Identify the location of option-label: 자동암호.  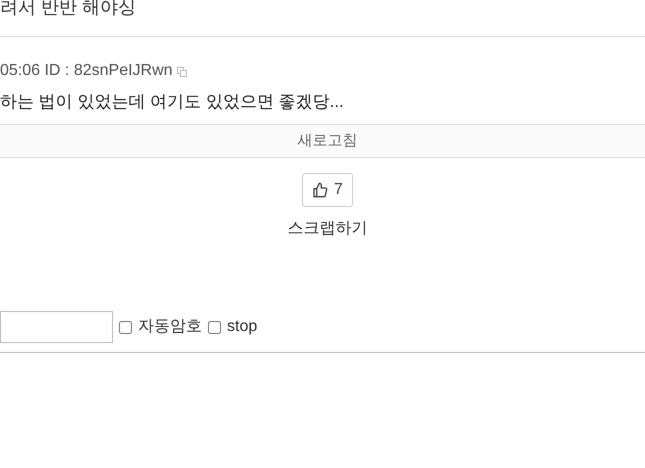
(170, 327).